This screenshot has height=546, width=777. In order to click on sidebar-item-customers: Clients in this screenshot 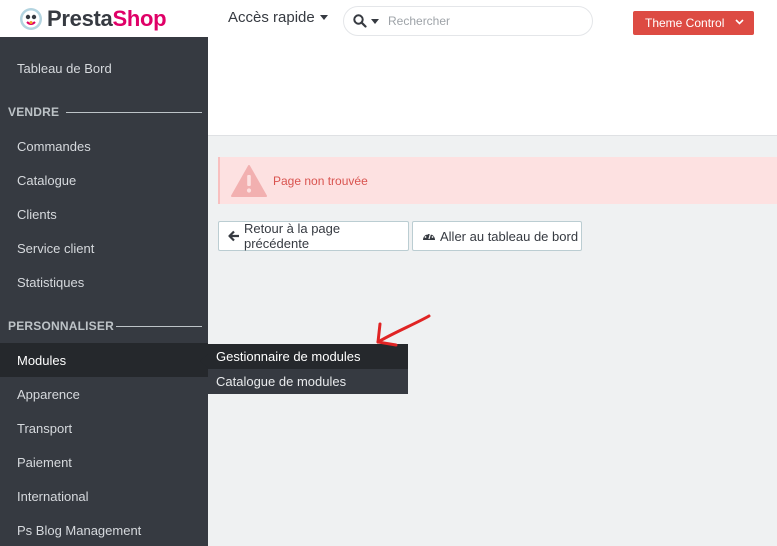, I will do `click(104, 214)`.